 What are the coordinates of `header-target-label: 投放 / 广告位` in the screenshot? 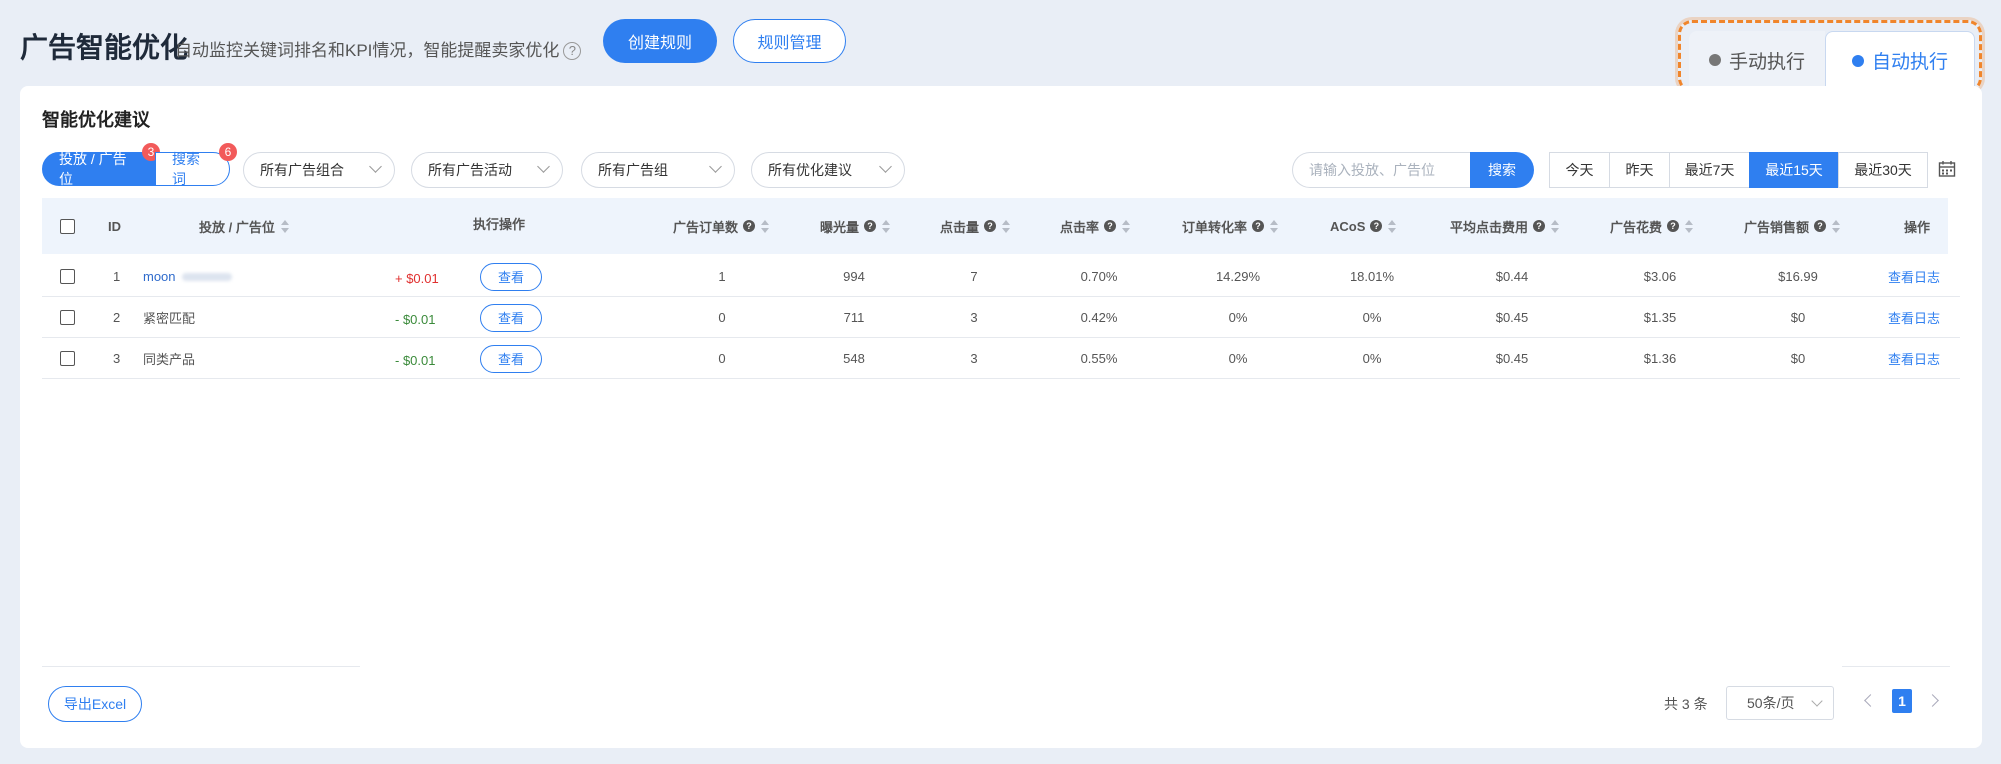 It's located at (237, 227).